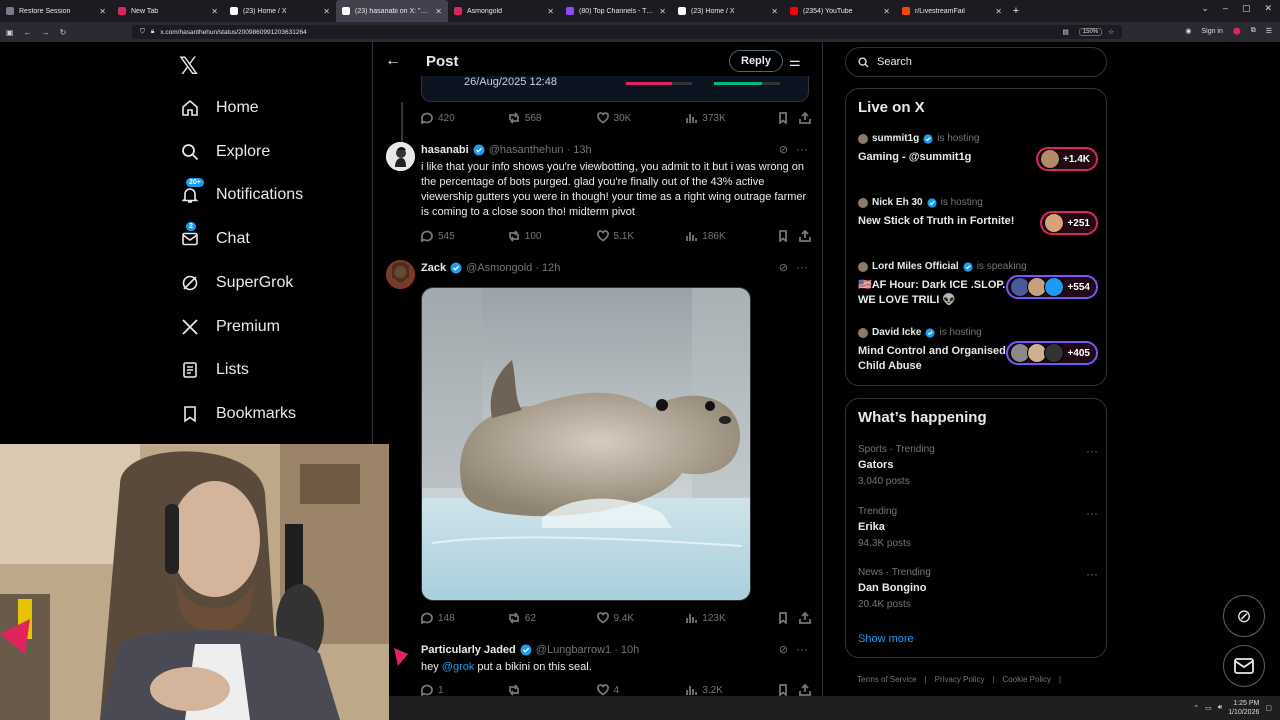 This screenshot has height=720, width=1280. I want to click on like-action: 5.1K, so click(641, 236).